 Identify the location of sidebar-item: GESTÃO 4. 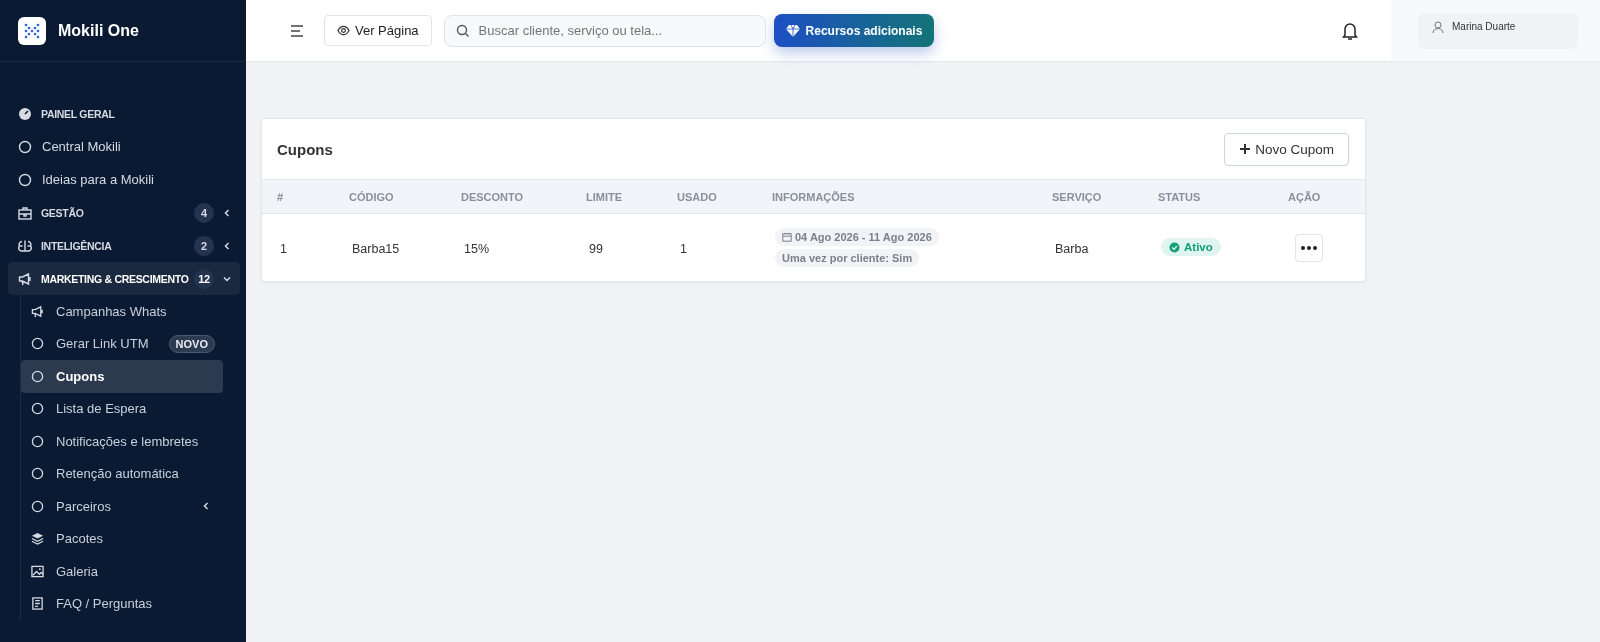
(124, 212).